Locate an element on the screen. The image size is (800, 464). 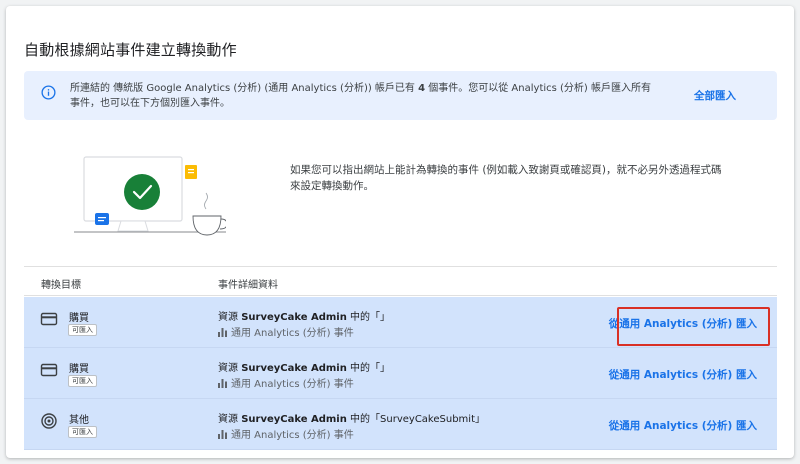
target-icon is located at coordinates (49, 421).